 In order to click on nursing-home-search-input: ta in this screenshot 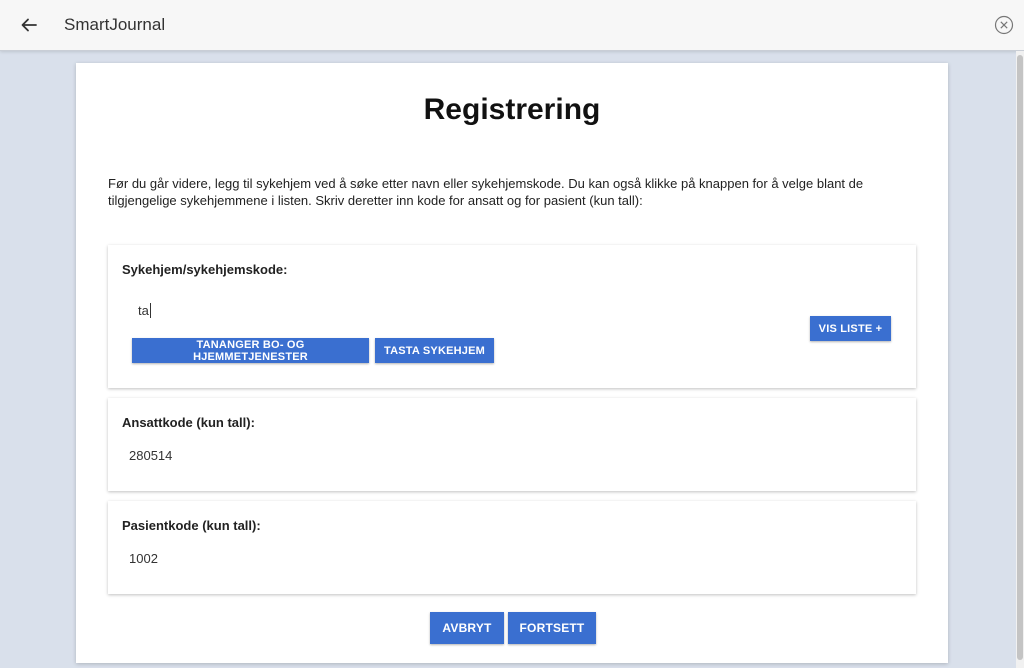, I will do `click(144, 310)`.